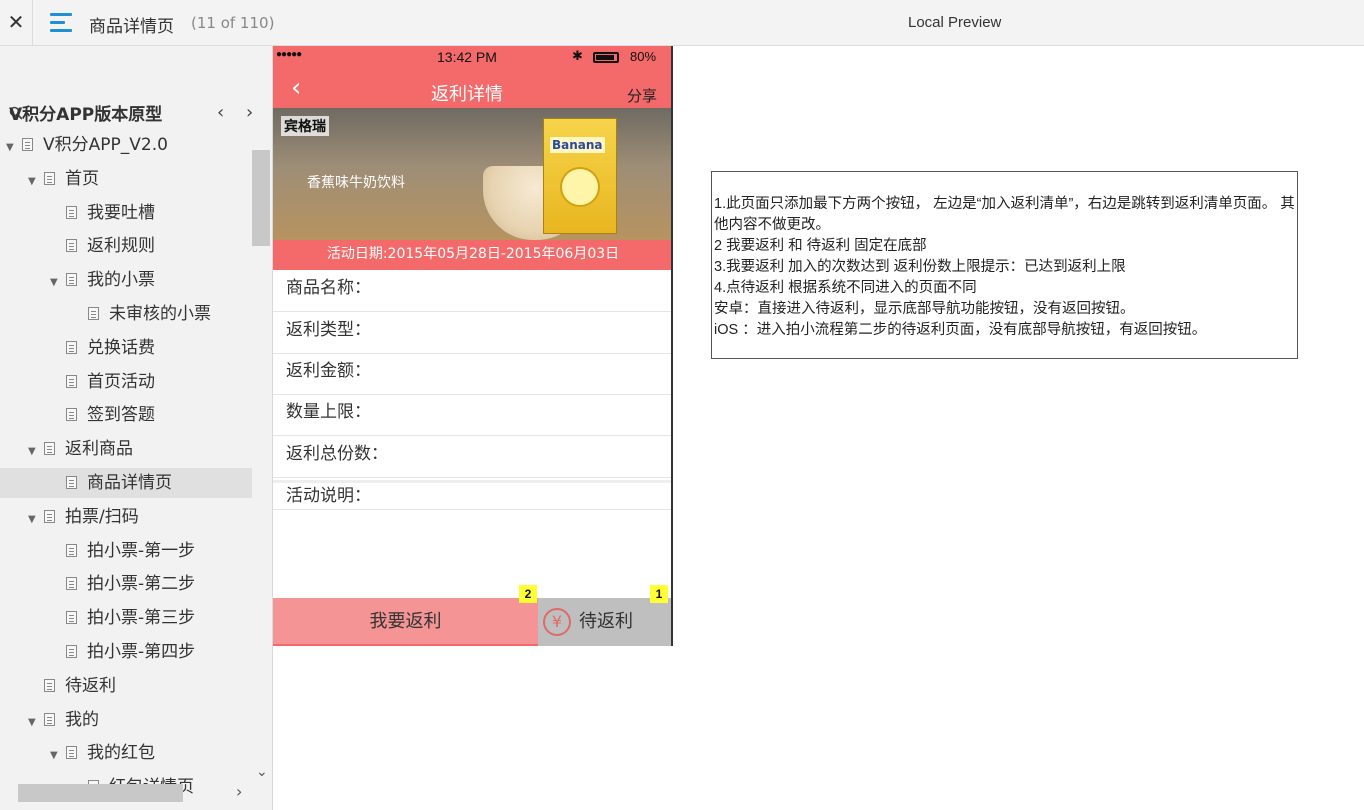  I want to click on sitemap-item: 拍小票-第二步, so click(126, 584).